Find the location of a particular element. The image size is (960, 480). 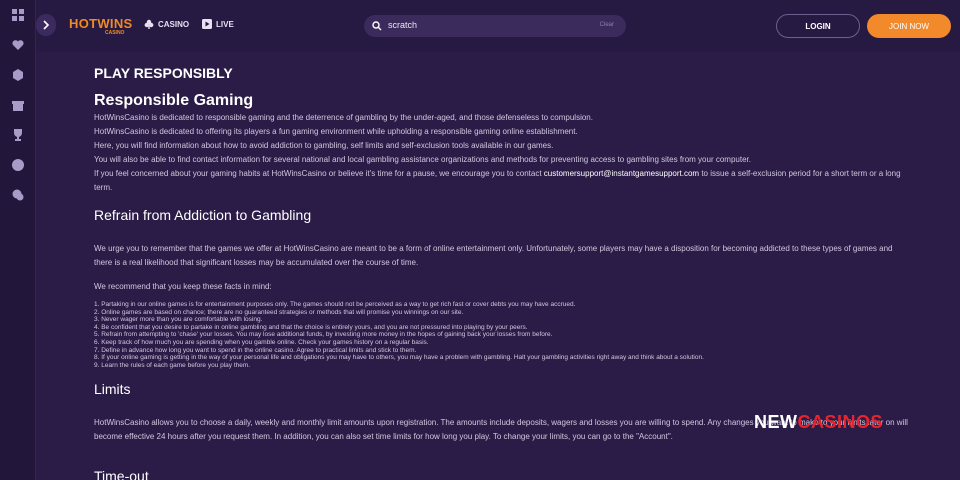

limits-heading: Limits is located at coordinates (112, 389).